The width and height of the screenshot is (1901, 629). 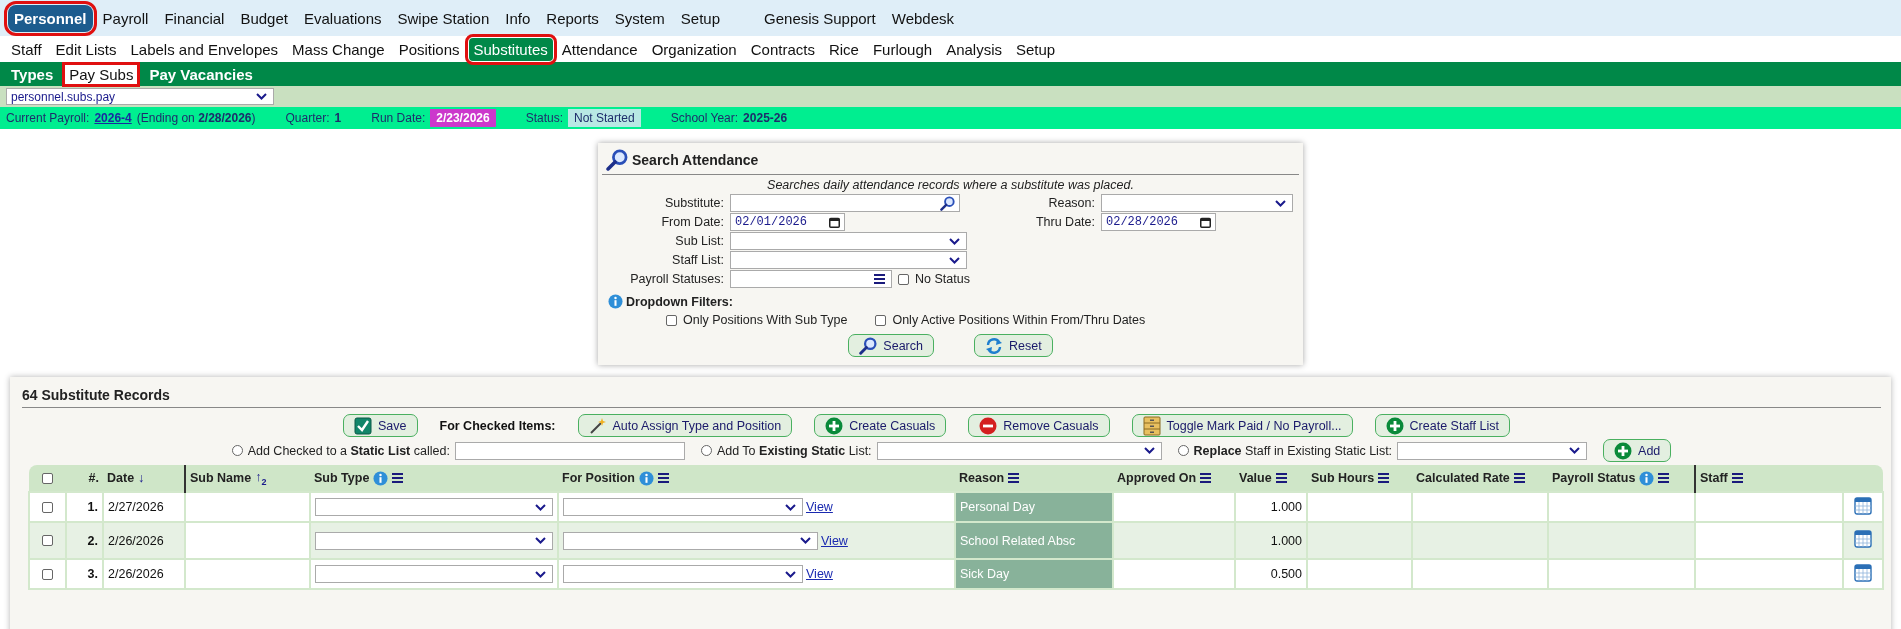 I want to click on status-label: Status:, so click(x=544, y=118).